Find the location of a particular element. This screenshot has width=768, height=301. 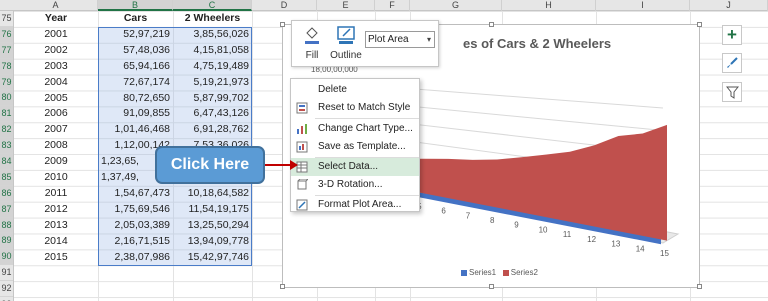

header-two-wheelers: 2 Wheelers is located at coordinates (212, 19).